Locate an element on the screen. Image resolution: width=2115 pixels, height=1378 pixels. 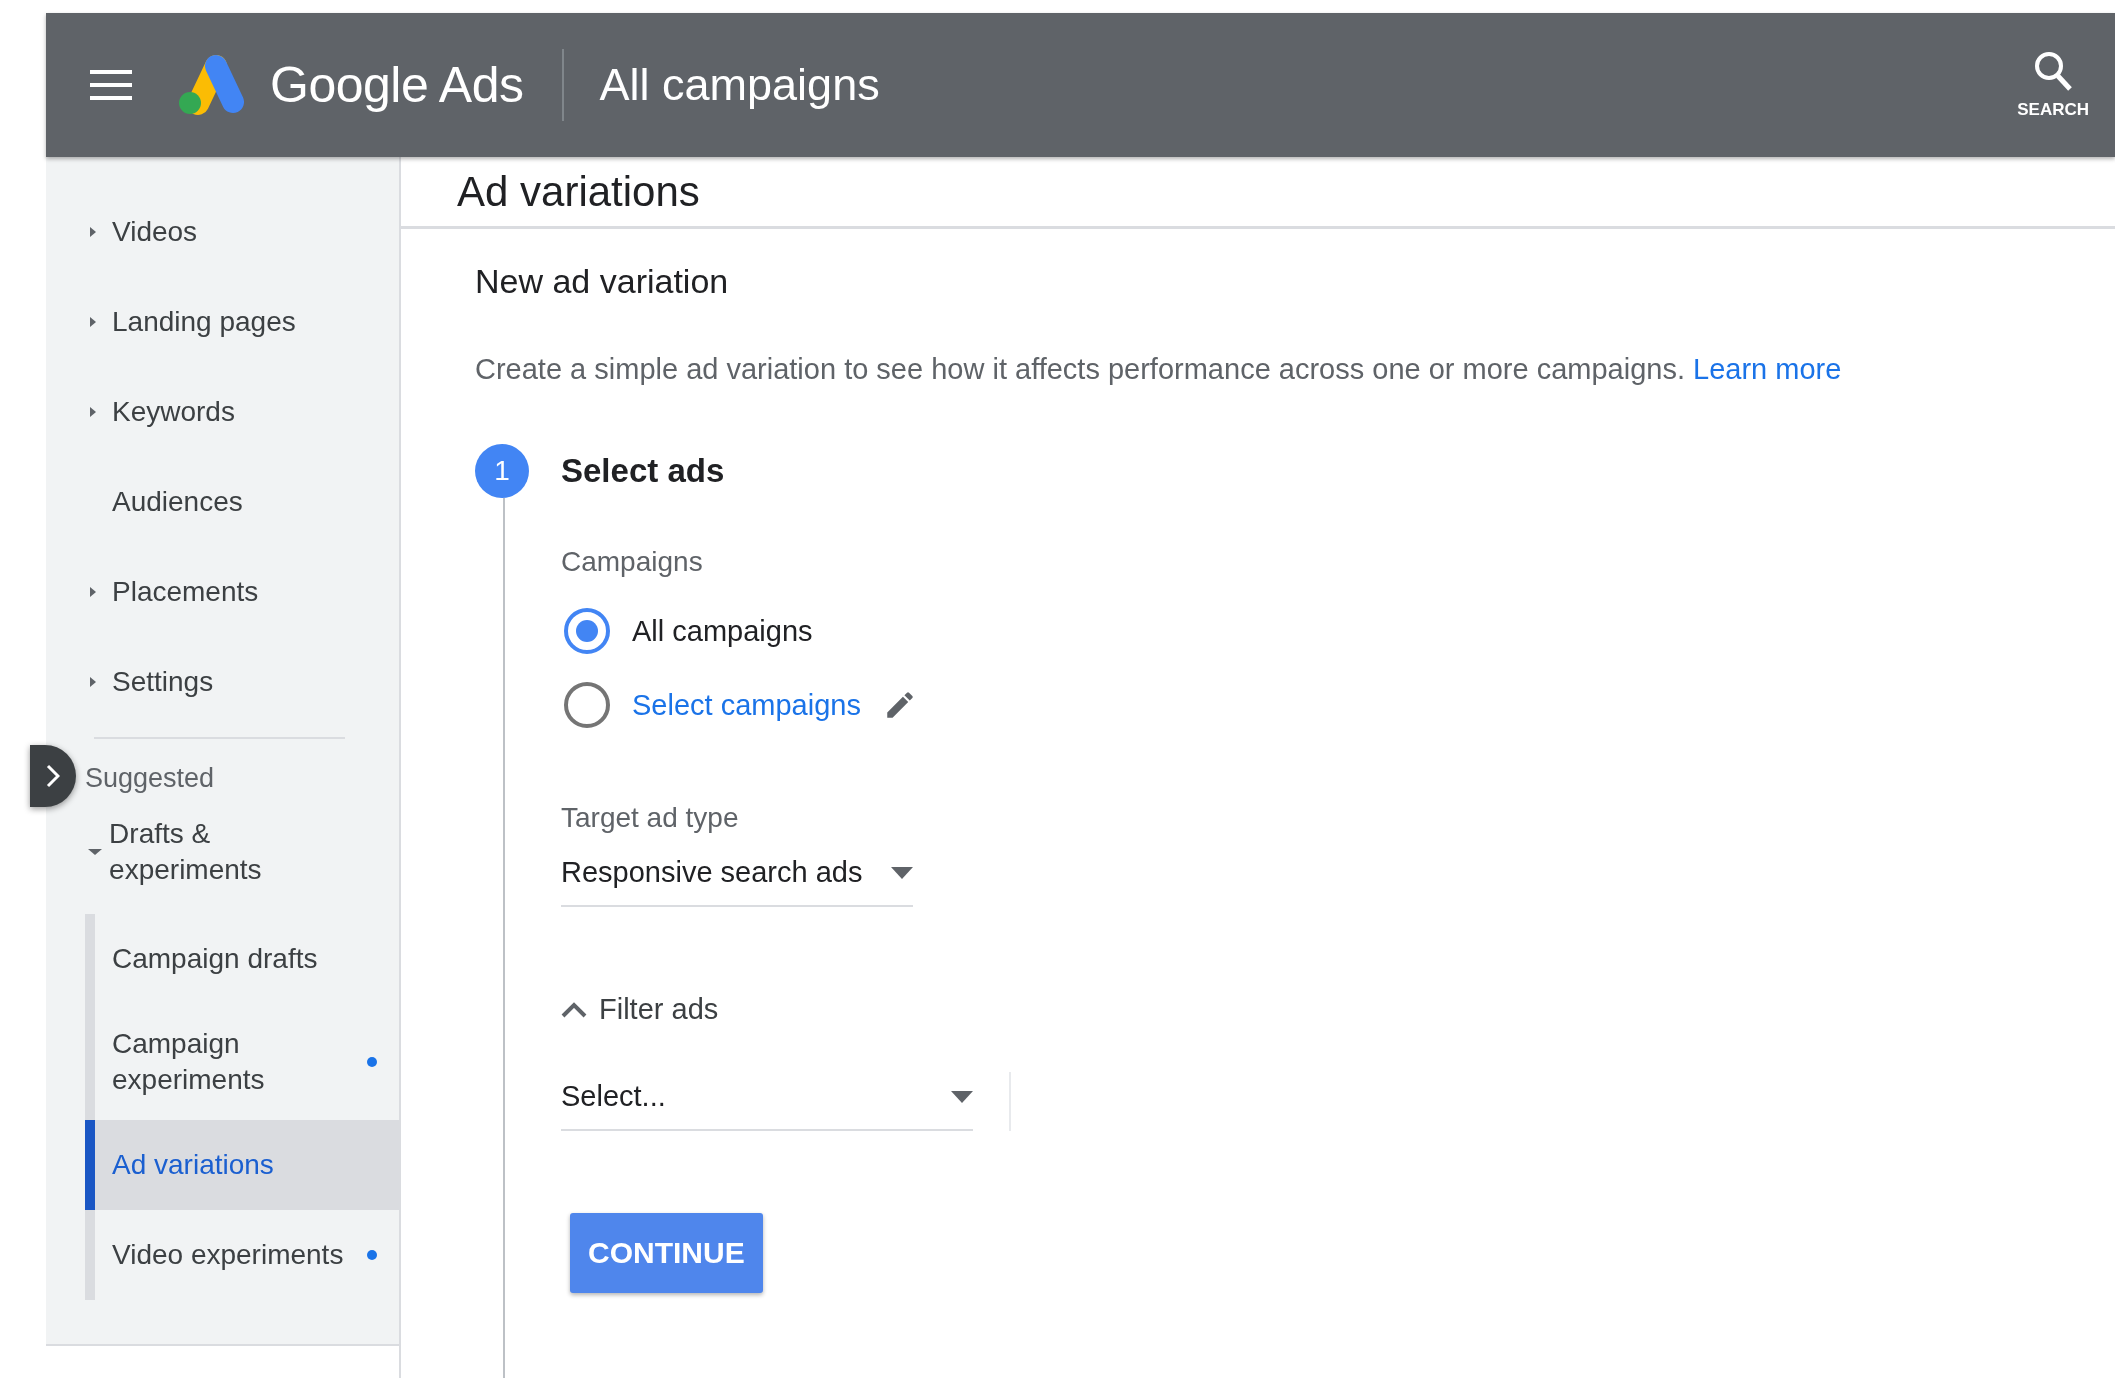
expand-handle-button is located at coordinates (53, 776).